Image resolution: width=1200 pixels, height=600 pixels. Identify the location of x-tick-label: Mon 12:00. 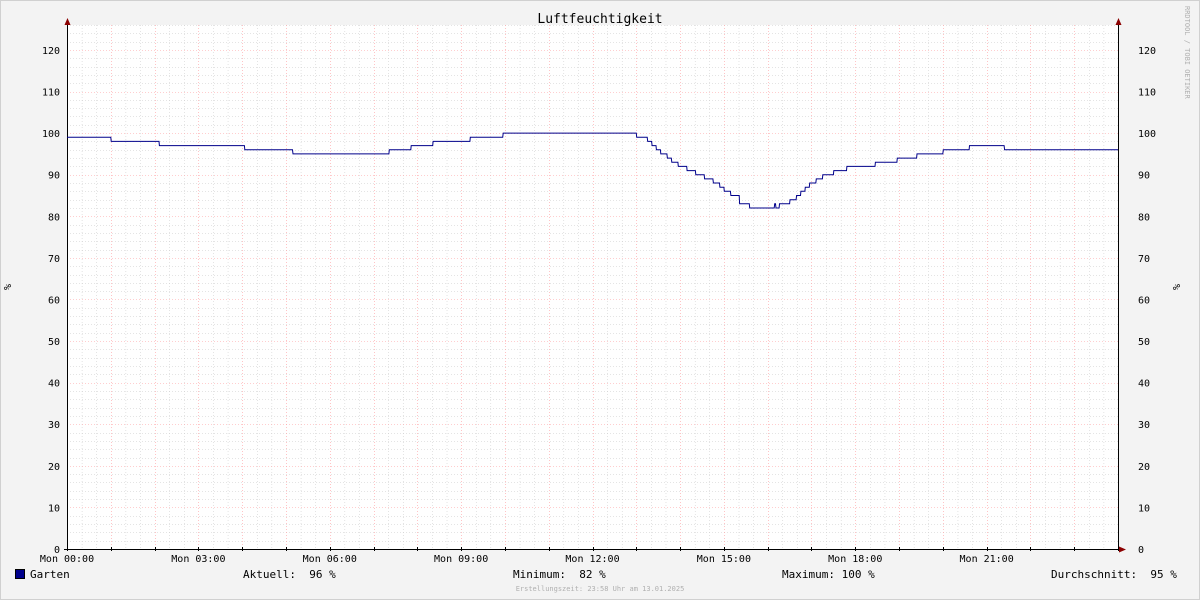
(592, 559).